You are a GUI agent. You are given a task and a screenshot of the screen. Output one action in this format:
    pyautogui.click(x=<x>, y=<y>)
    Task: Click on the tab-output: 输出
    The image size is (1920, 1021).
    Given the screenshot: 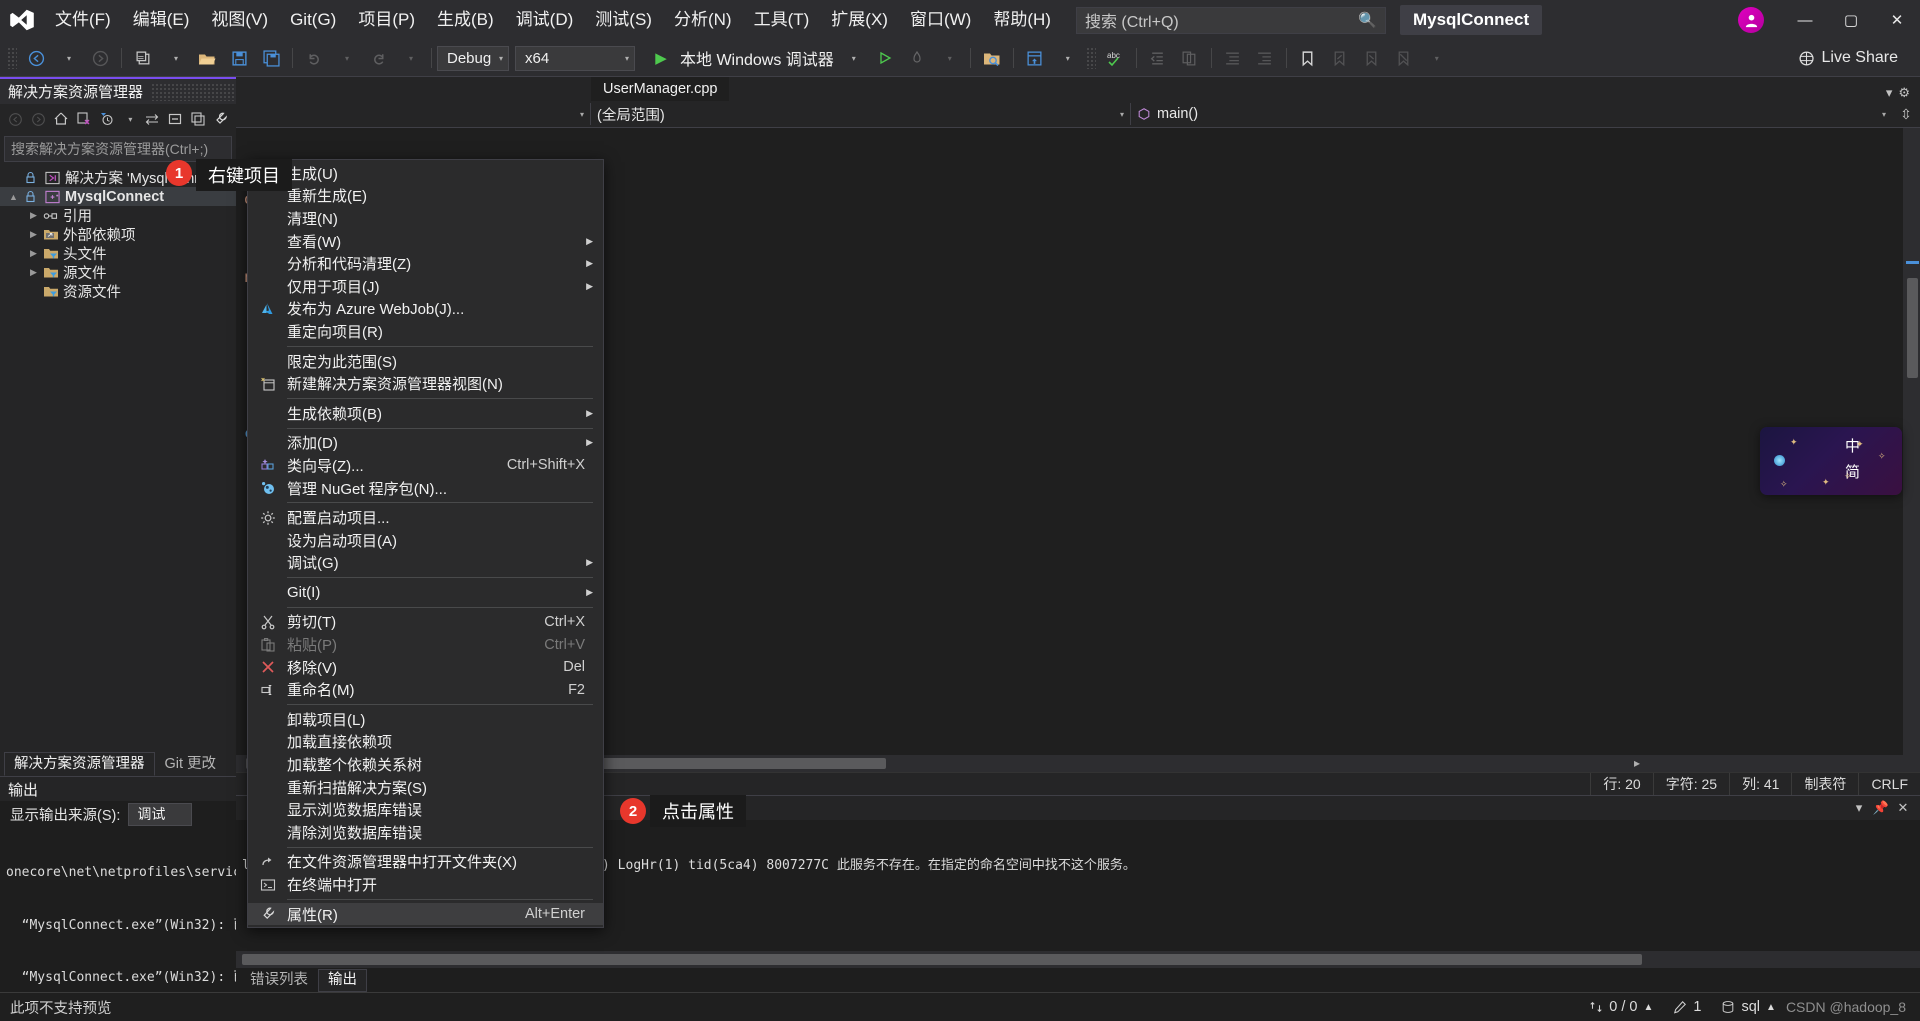 What is the action you would take?
    pyautogui.click(x=342, y=980)
    